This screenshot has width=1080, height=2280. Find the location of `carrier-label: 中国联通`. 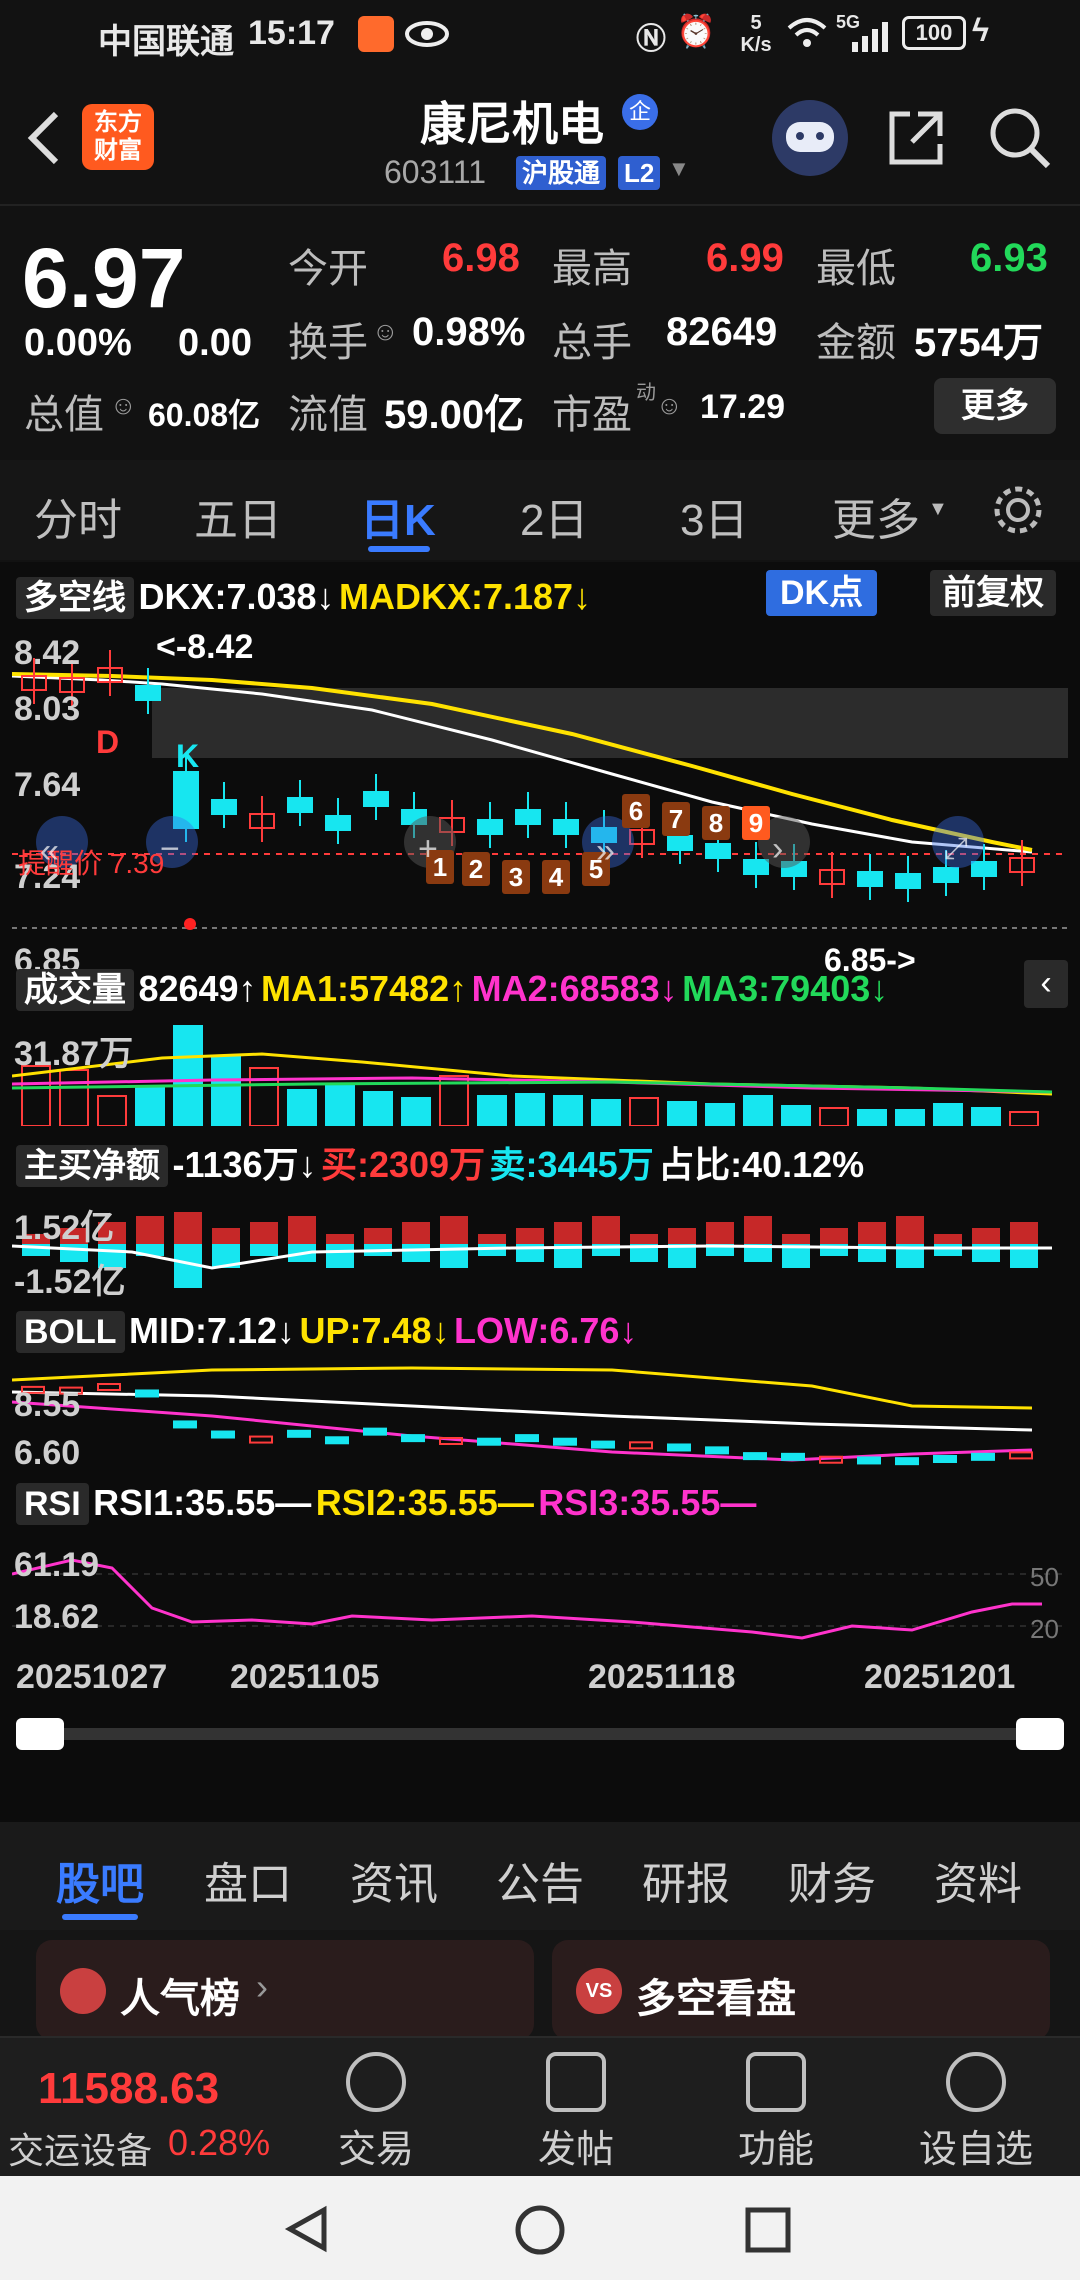

carrier-label: 中国联通 is located at coordinates (166, 42).